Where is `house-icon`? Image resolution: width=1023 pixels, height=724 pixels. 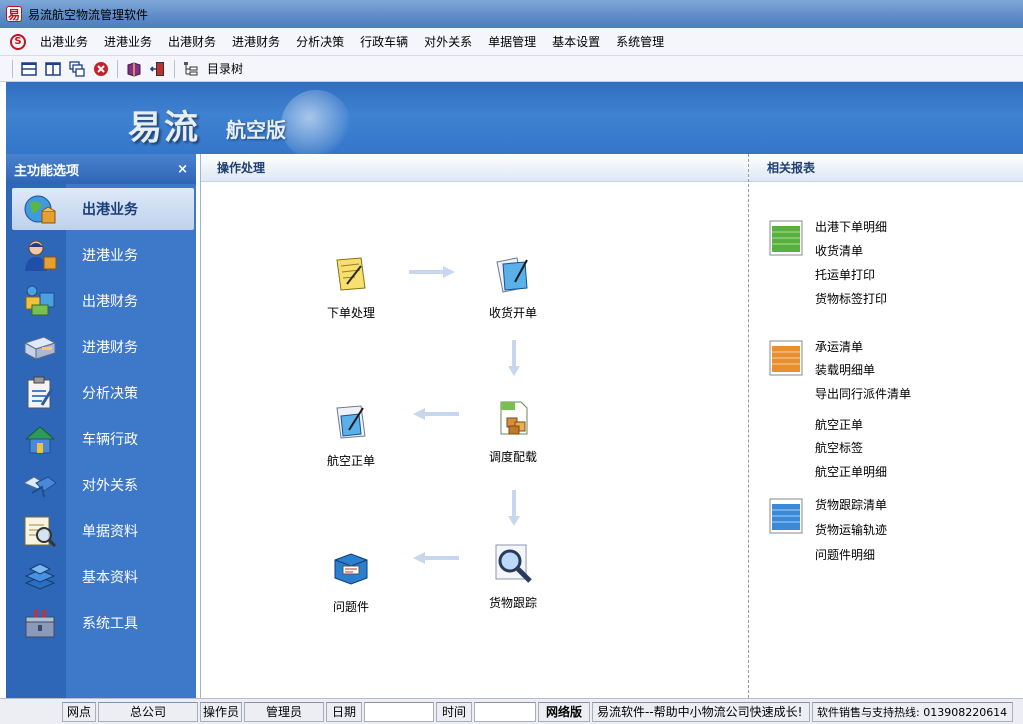 house-icon is located at coordinates (40, 439).